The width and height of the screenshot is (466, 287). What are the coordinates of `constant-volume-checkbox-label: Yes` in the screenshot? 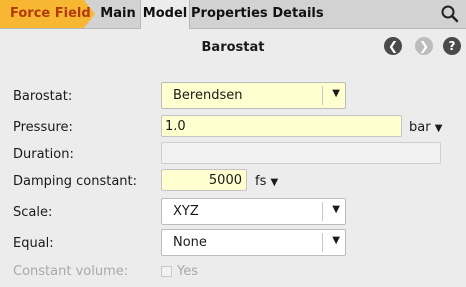 It's located at (187, 271).